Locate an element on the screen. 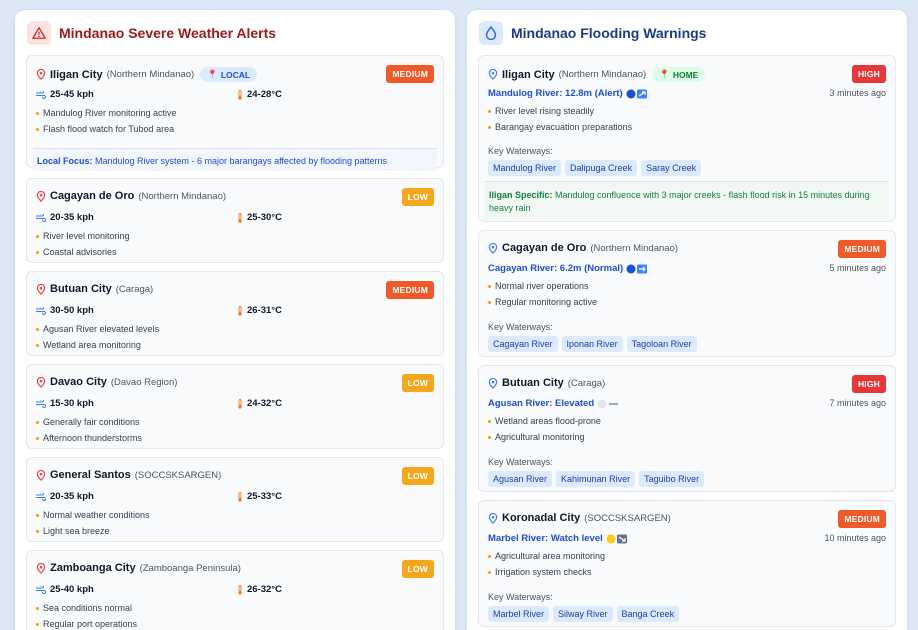 The height and width of the screenshot is (630, 918). focus-label: Local Focus: is located at coordinates (65, 161).